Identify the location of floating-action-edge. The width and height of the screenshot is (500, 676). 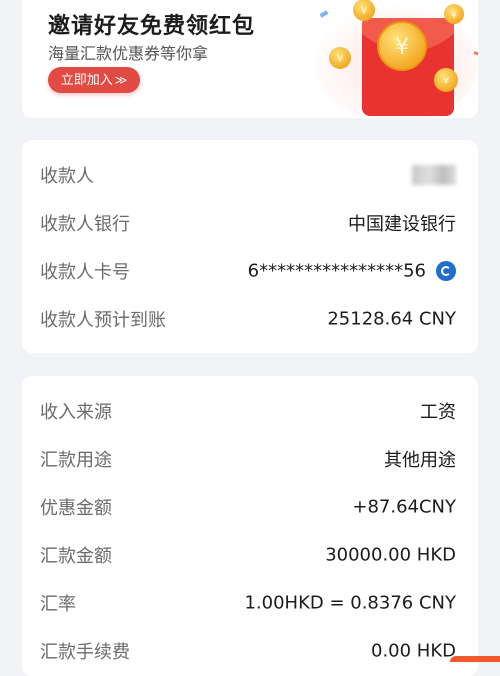
(475, 659).